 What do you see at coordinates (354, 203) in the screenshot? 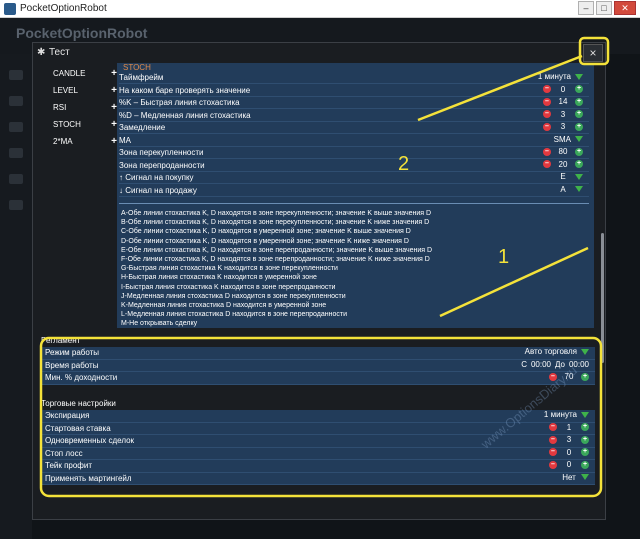
I see `divider` at bounding box center [354, 203].